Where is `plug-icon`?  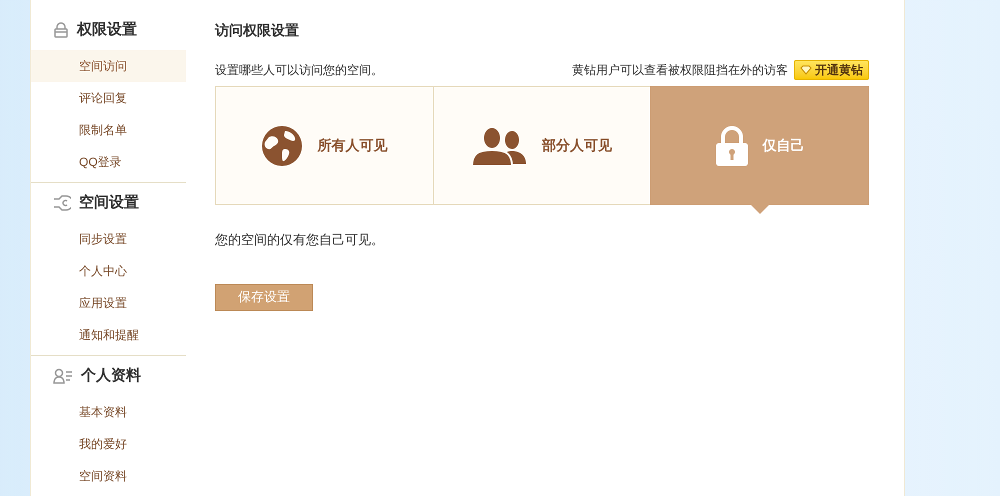 plug-icon is located at coordinates (62, 203).